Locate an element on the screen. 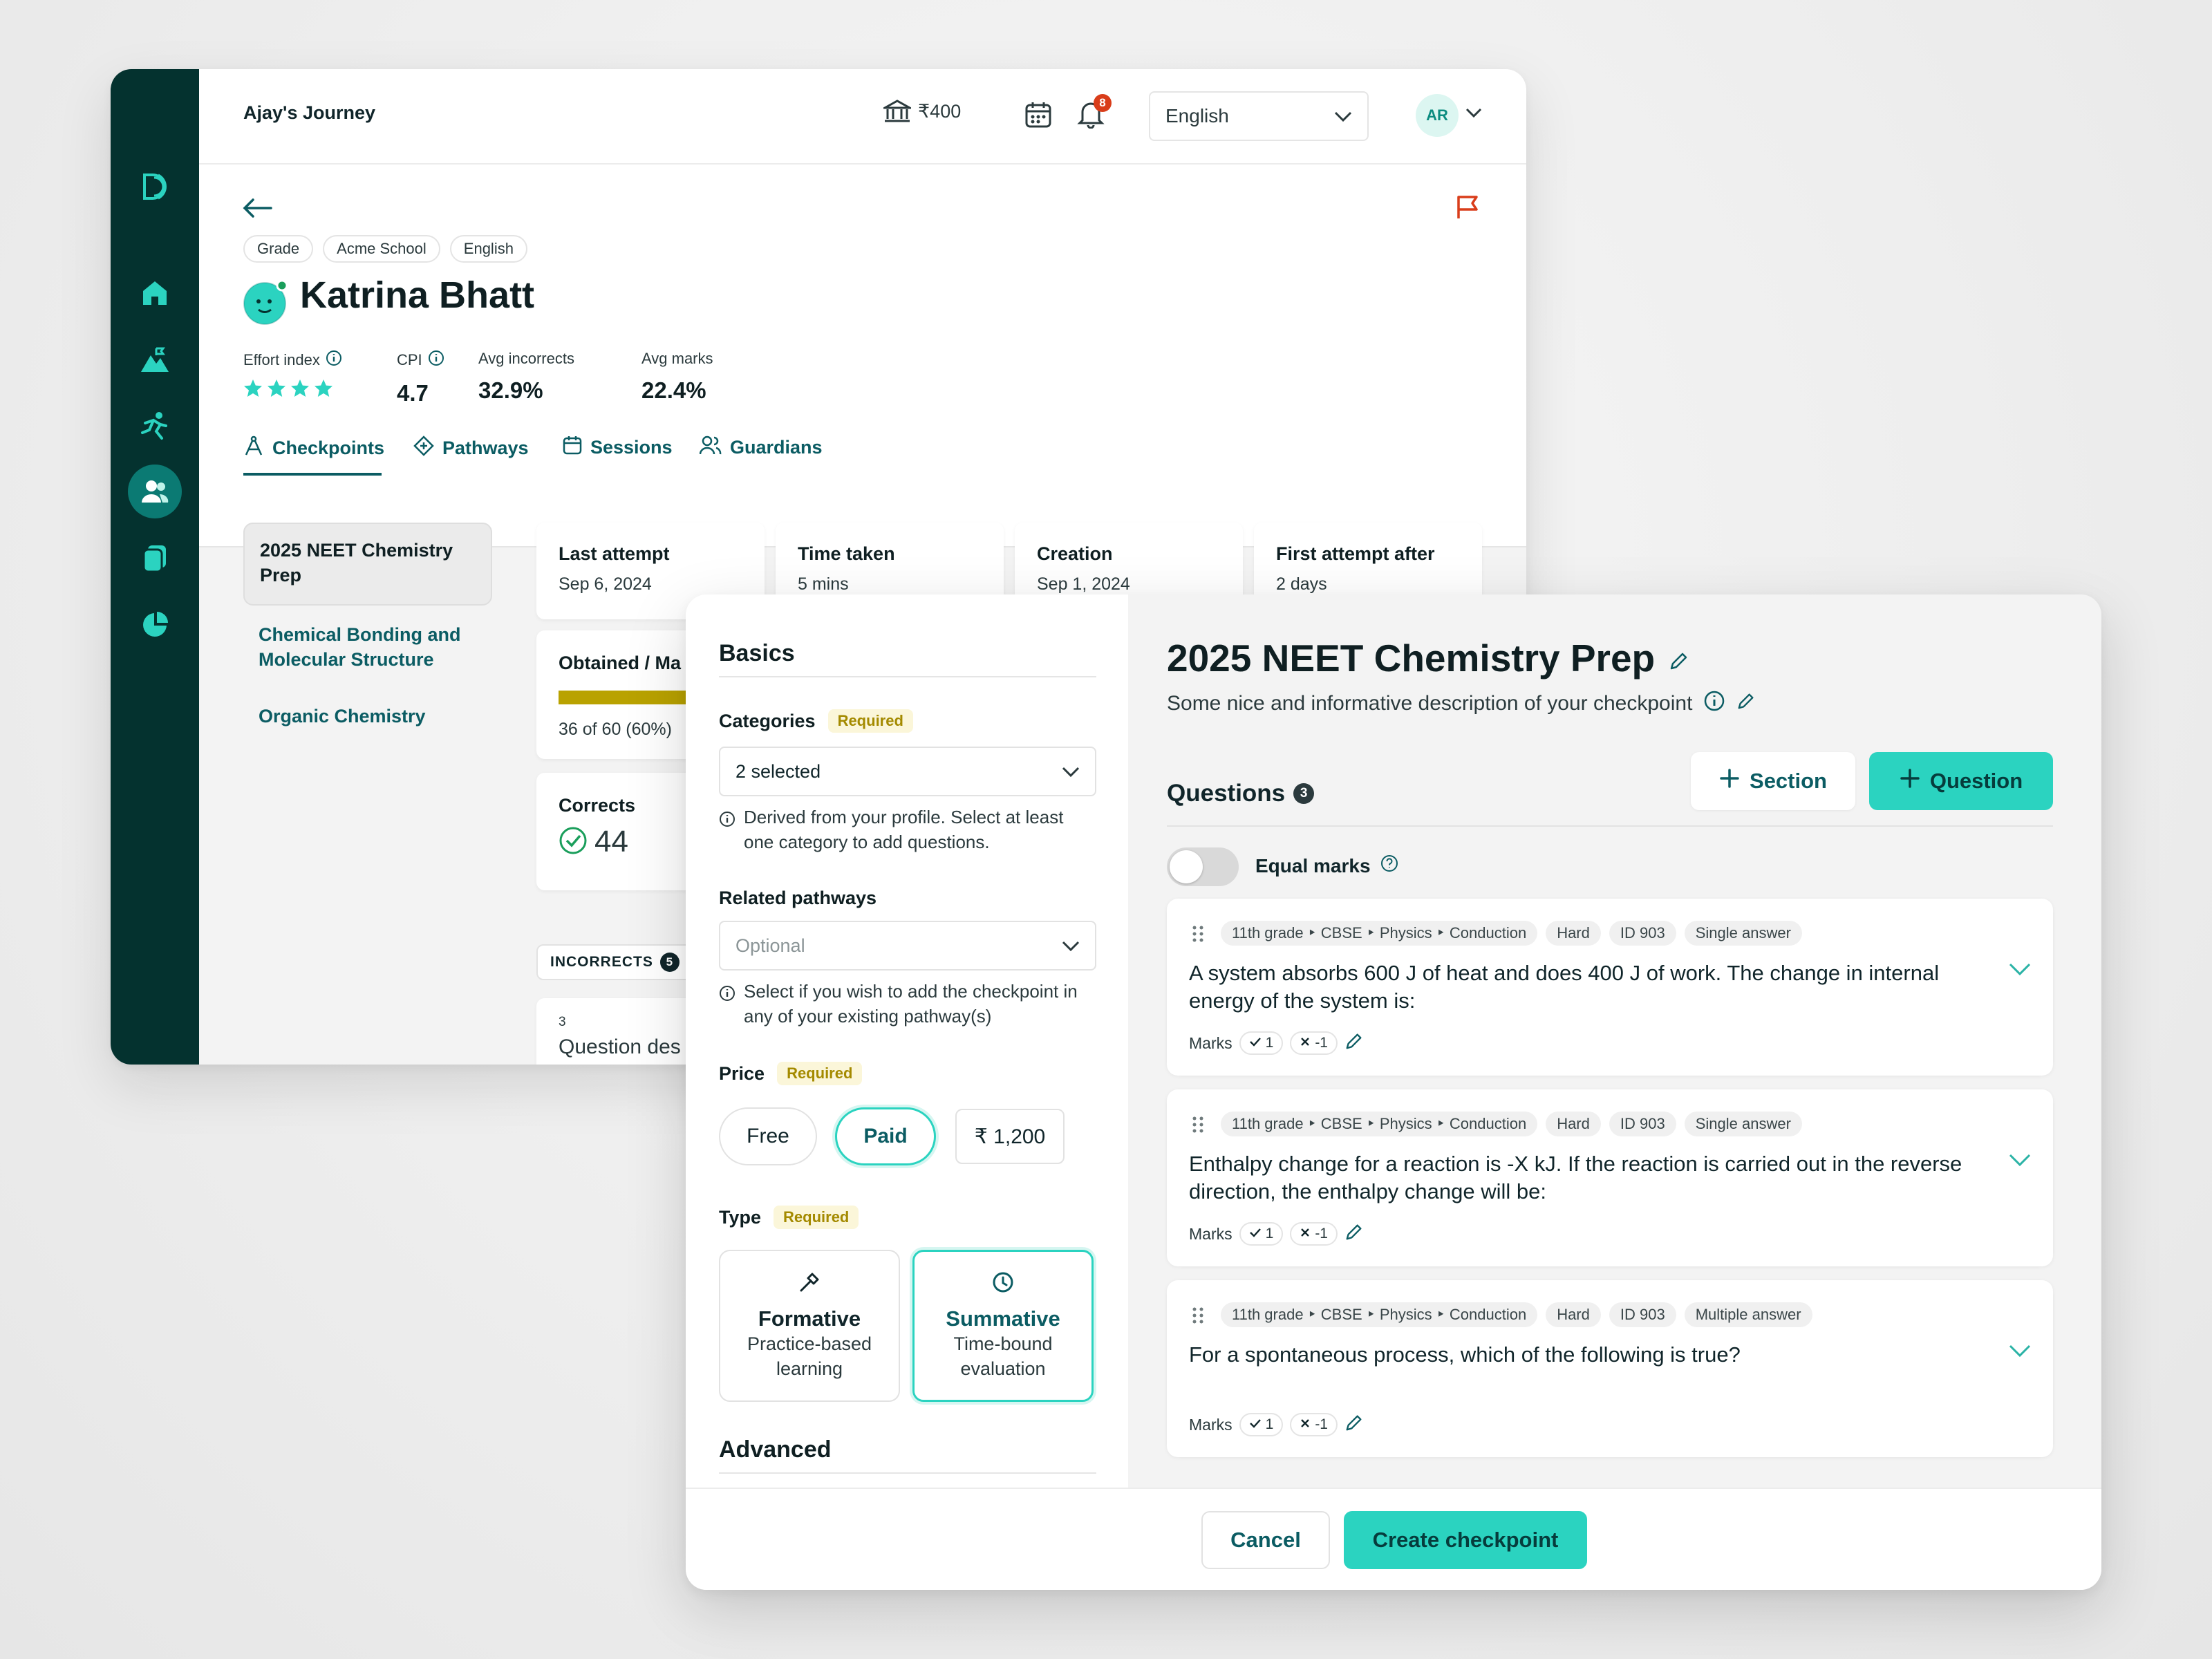 This screenshot has height=1659, width=2212. card-label: Time taken is located at coordinates (847, 554).